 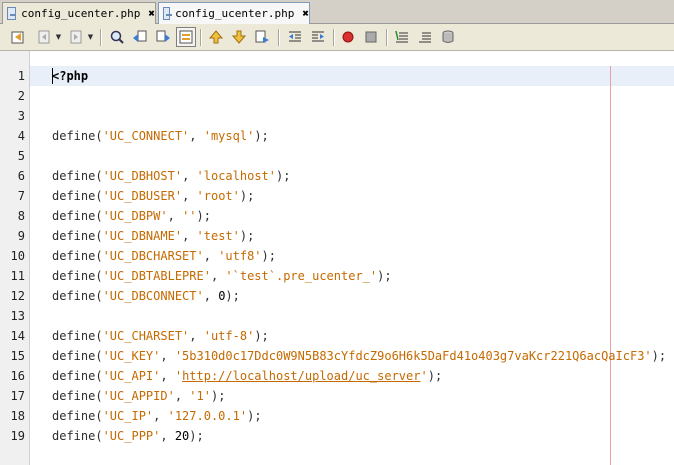 What do you see at coordinates (21, 96) in the screenshot?
I see `line-number: 2` at bounding box center [21, 96].